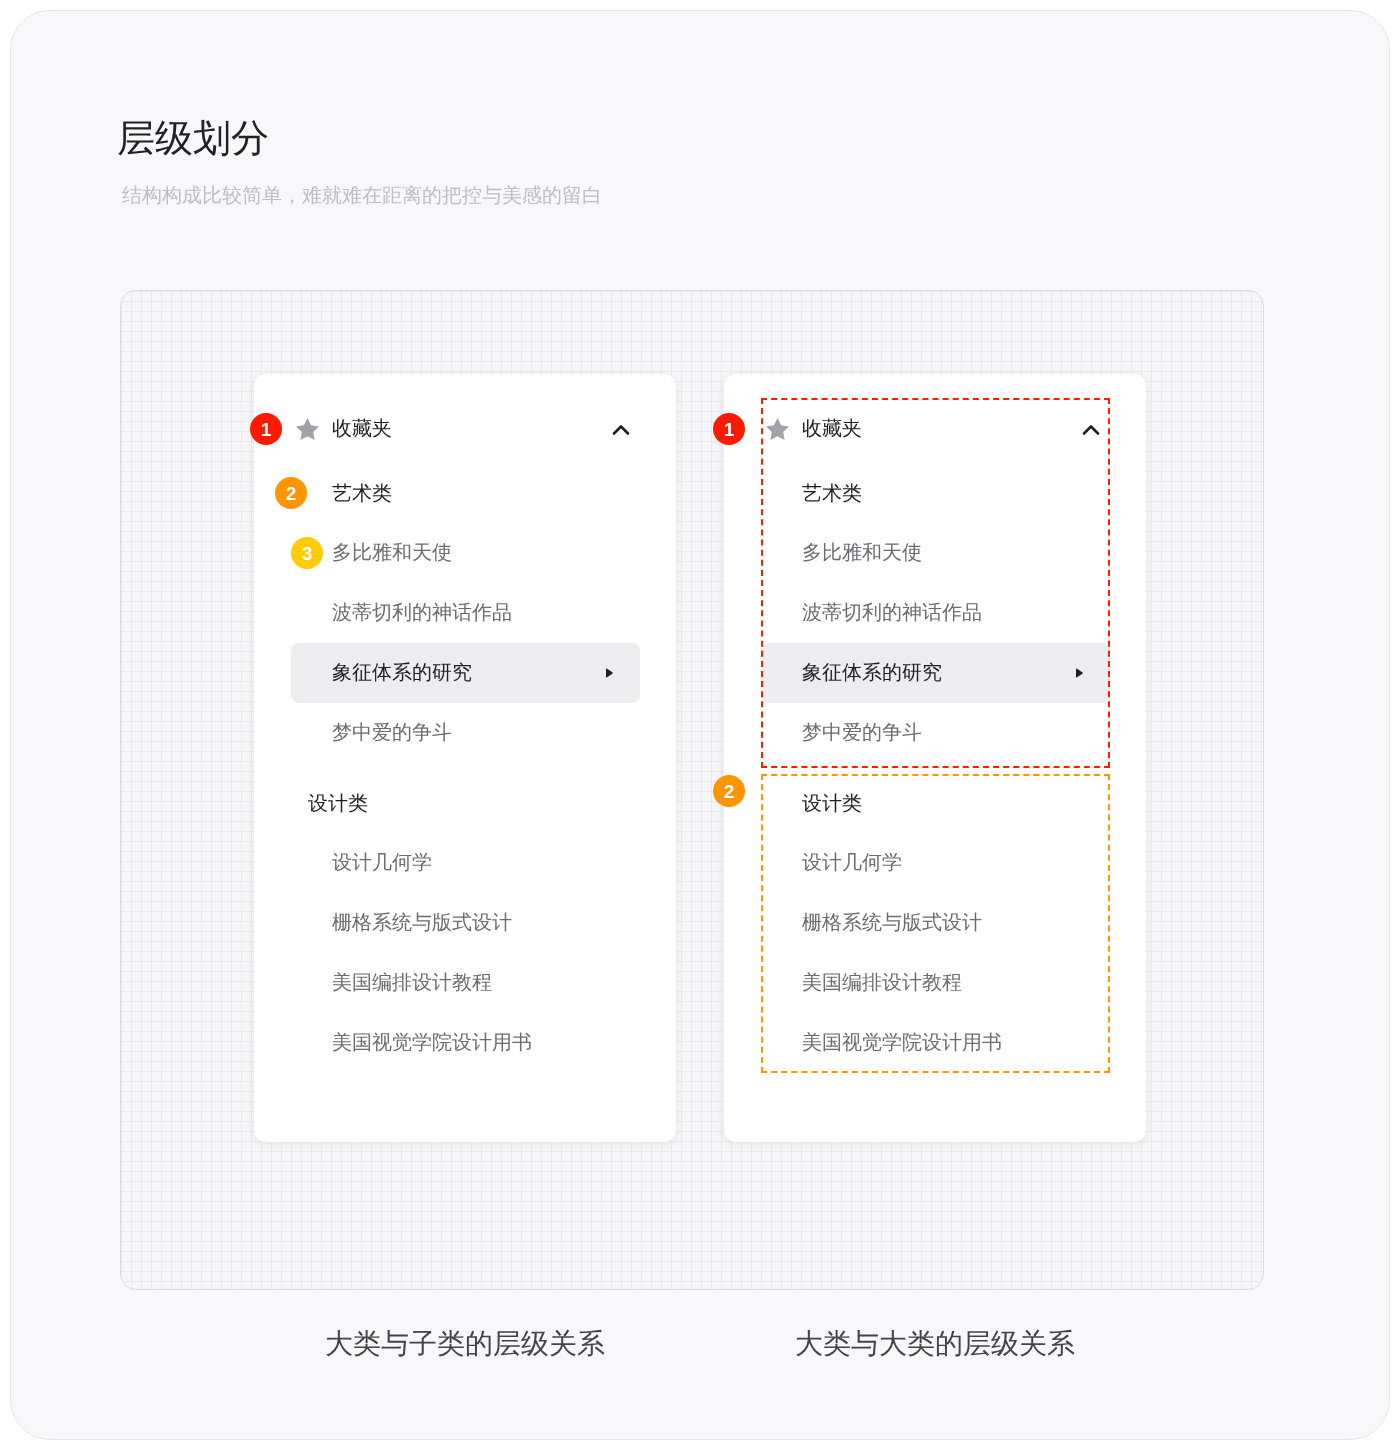 The image size is (1400, 1450). What do you see at coordinates (307, 553) in the screenshot?
I see `step-number-badge: 3` at bounding box center [307, 553].